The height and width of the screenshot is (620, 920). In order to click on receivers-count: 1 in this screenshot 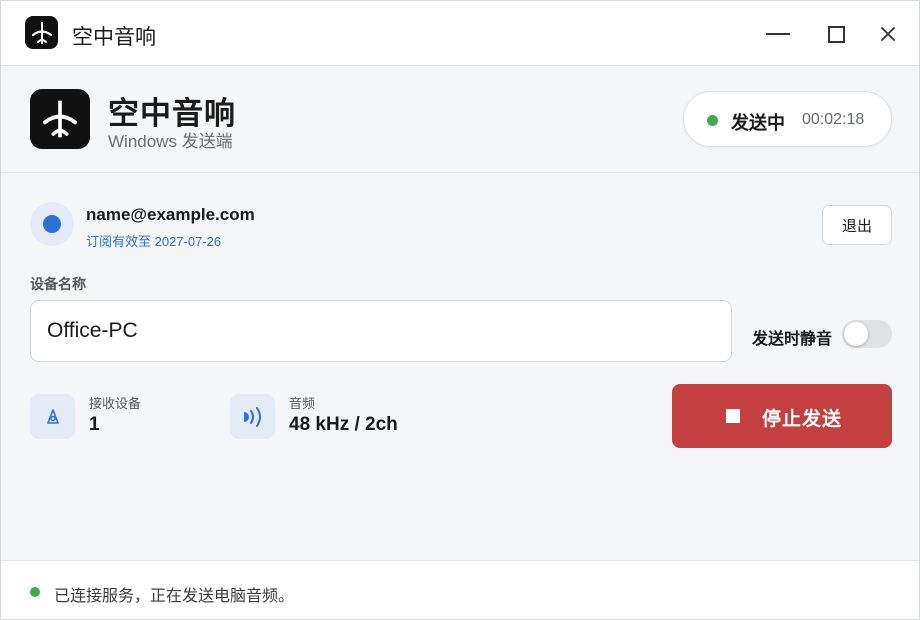, I will do `click(94, 424)`.